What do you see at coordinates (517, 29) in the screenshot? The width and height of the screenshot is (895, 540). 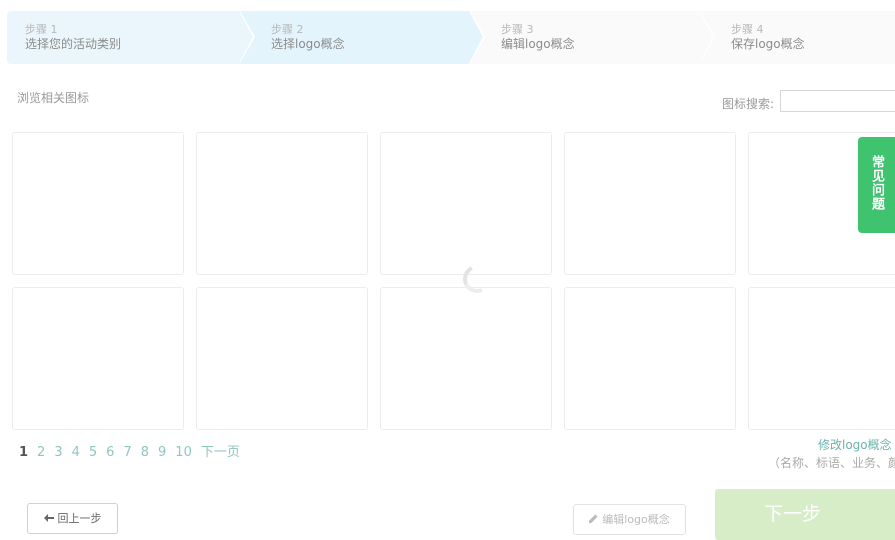 I see `step-number: 步骤 3` at bounding box center [517, 29].